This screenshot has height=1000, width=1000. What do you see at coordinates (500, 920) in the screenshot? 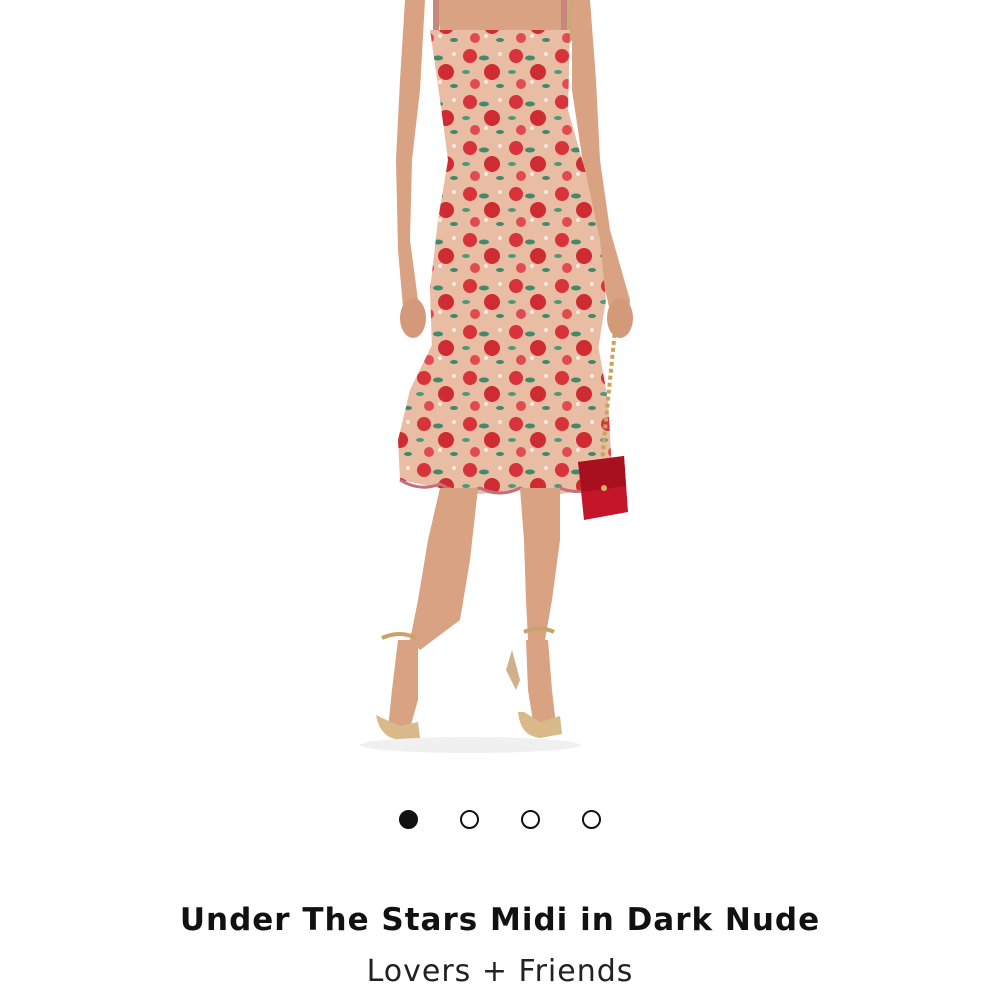
I see `product-title: Under The Stars Midi in Dark Nude` at bounding box center [500, 920].